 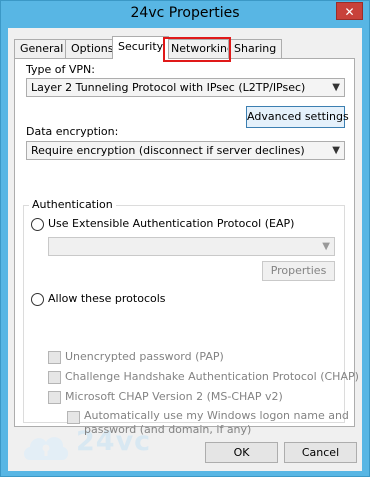 What do you see at coordinates (42, 48) in the screenshot?
I see `tab-general: General` at bounding box center [42, 48].